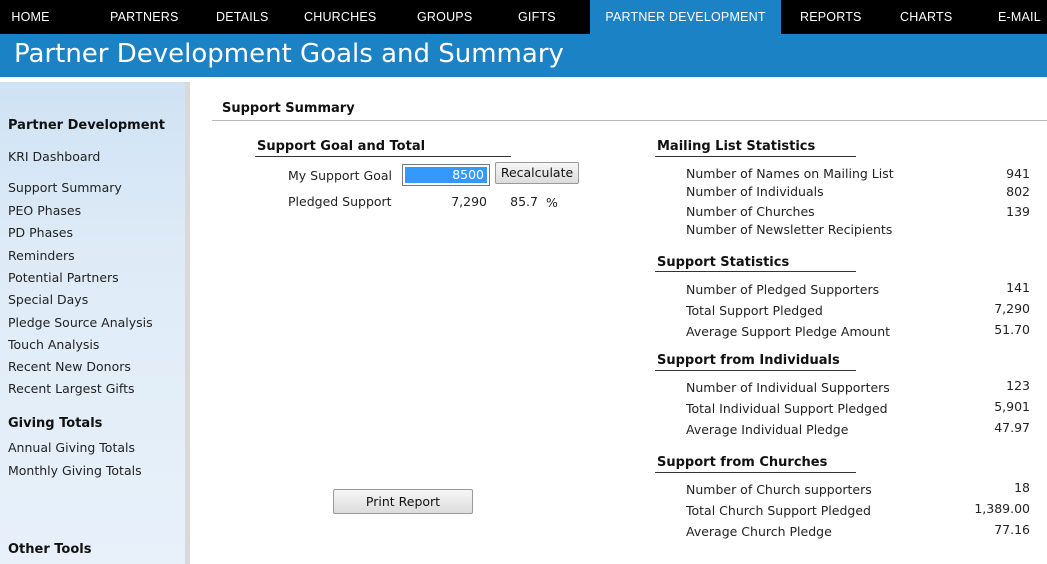  What do you see at coordinates (1022, 487) in the screenshot?
I see `stat-value: 18` at bounding box center [1022, 487].